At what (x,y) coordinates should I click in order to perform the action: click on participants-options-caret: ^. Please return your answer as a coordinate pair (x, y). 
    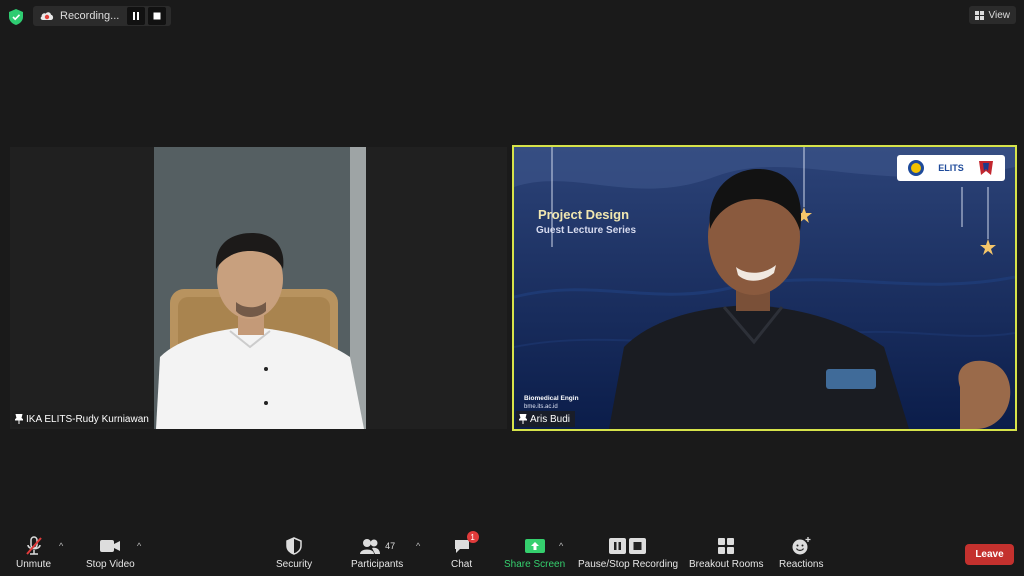
    Looking at the image, I should click on (418, 546).